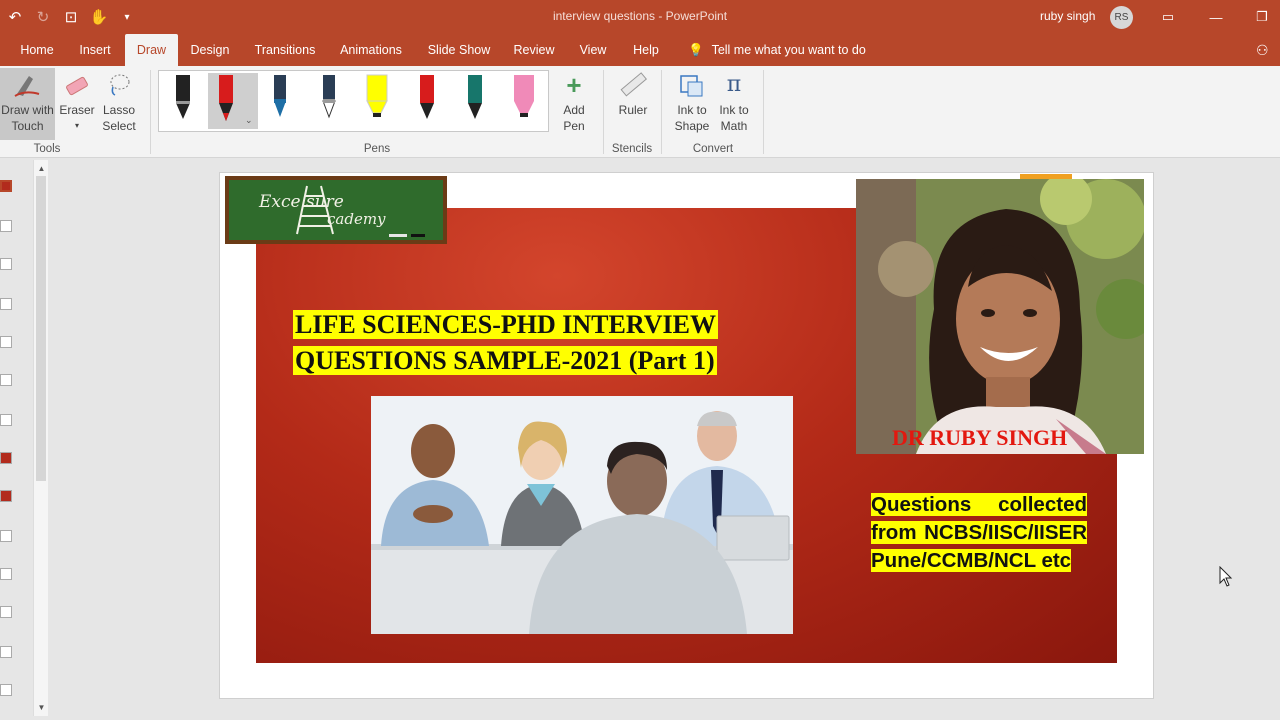  What do you see at coordinates (377, 101) in the screenshot?
I see `highlighter-yellow` at bounding box center [377, 101].